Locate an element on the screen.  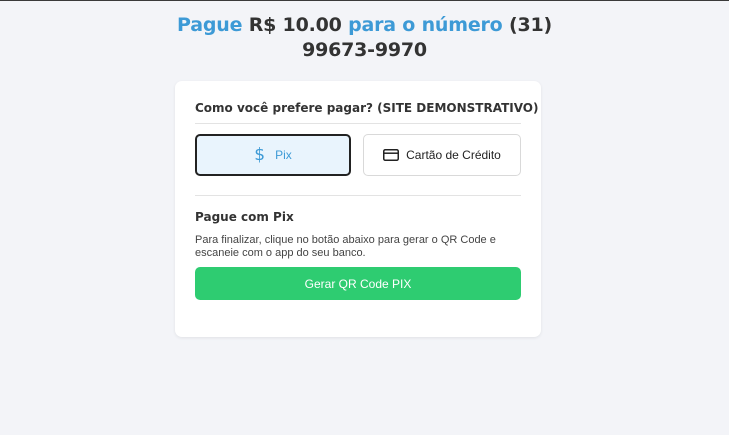
credit-card-icon is located at coordinates (391, 155).